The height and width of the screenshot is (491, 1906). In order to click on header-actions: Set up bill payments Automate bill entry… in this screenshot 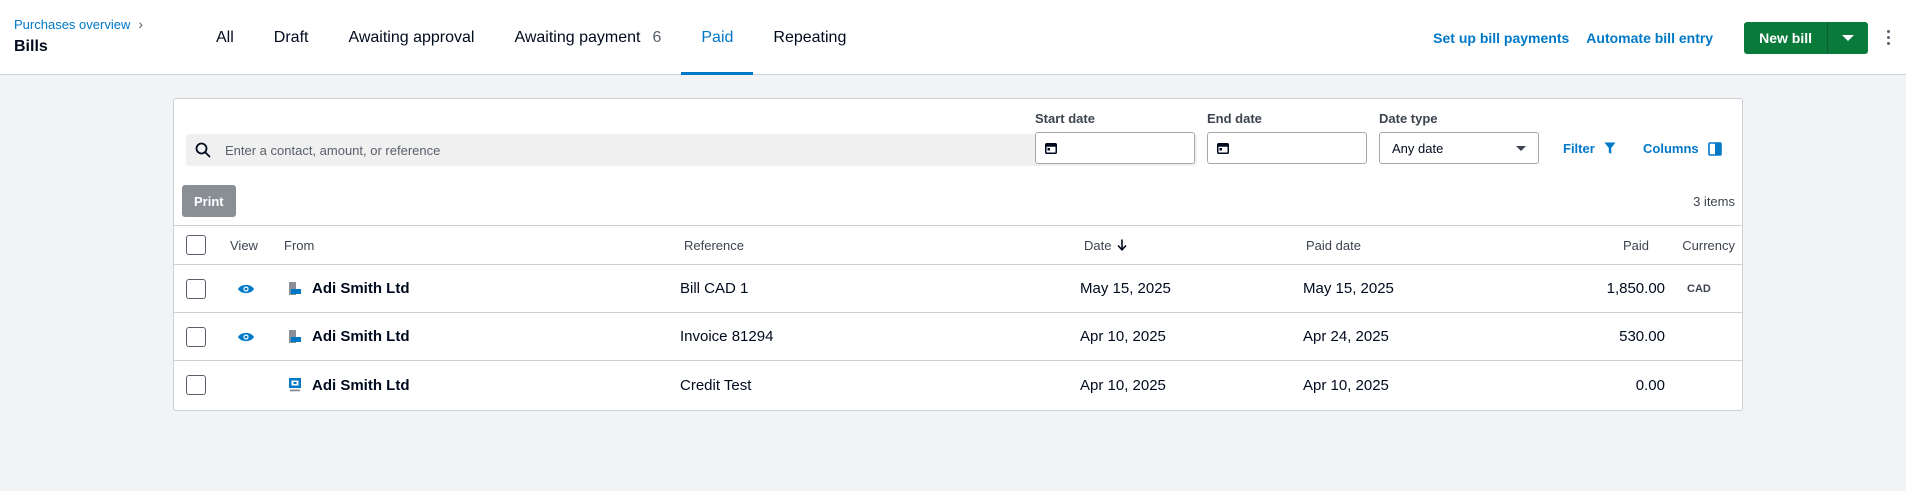, I will do `click(1669, 37)`.